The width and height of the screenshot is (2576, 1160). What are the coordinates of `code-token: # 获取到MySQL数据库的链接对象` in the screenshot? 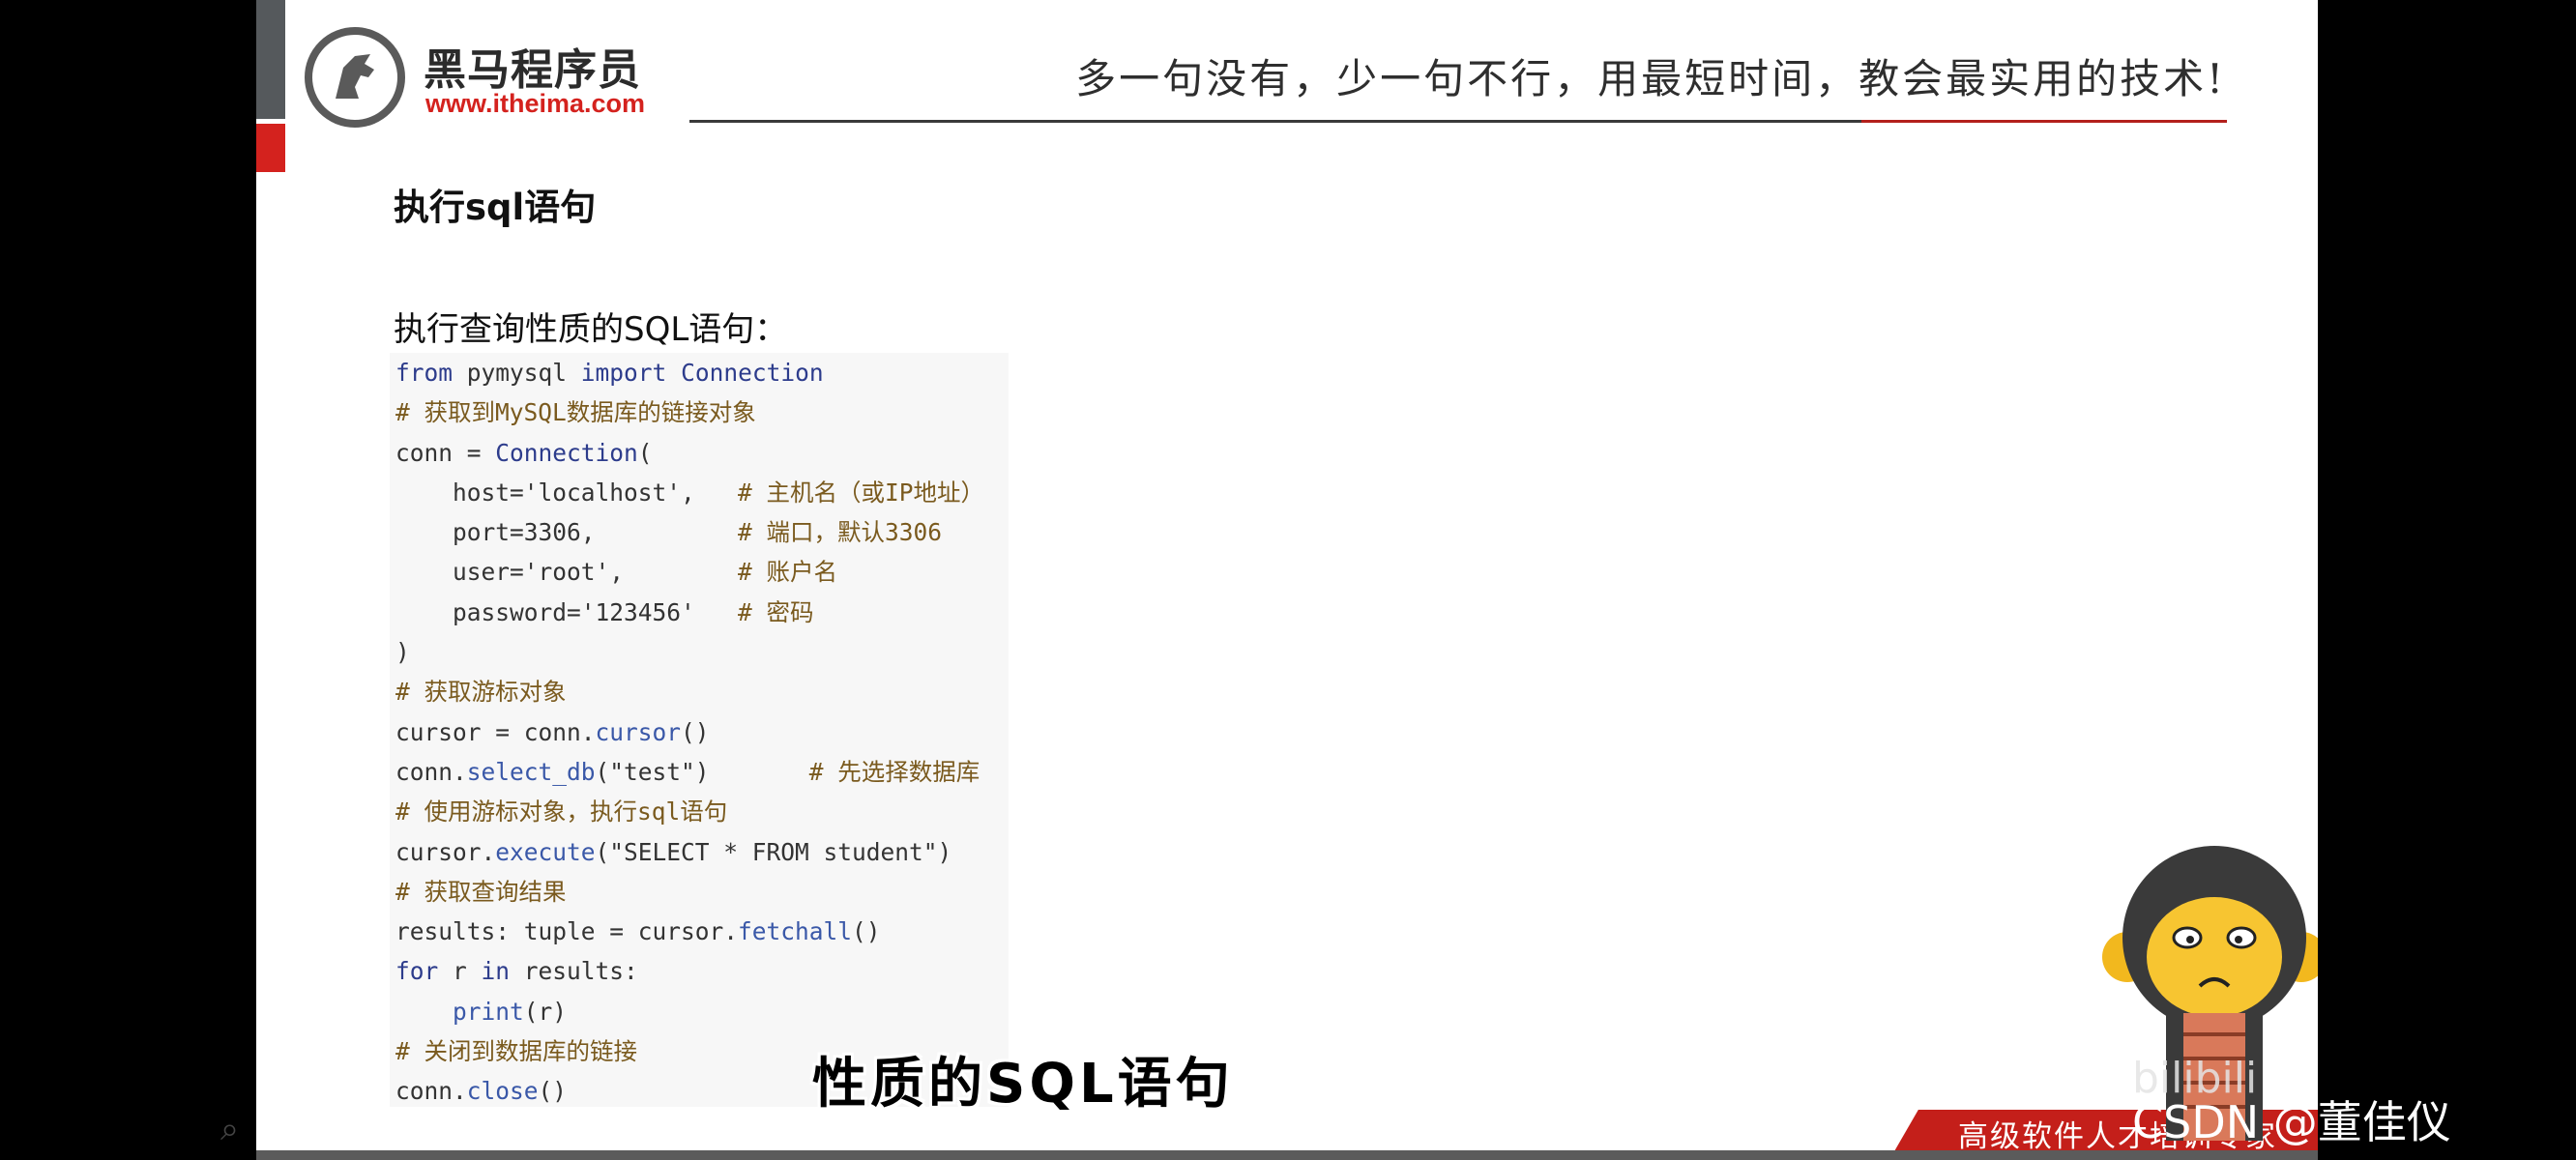 It's located at (575, 413).